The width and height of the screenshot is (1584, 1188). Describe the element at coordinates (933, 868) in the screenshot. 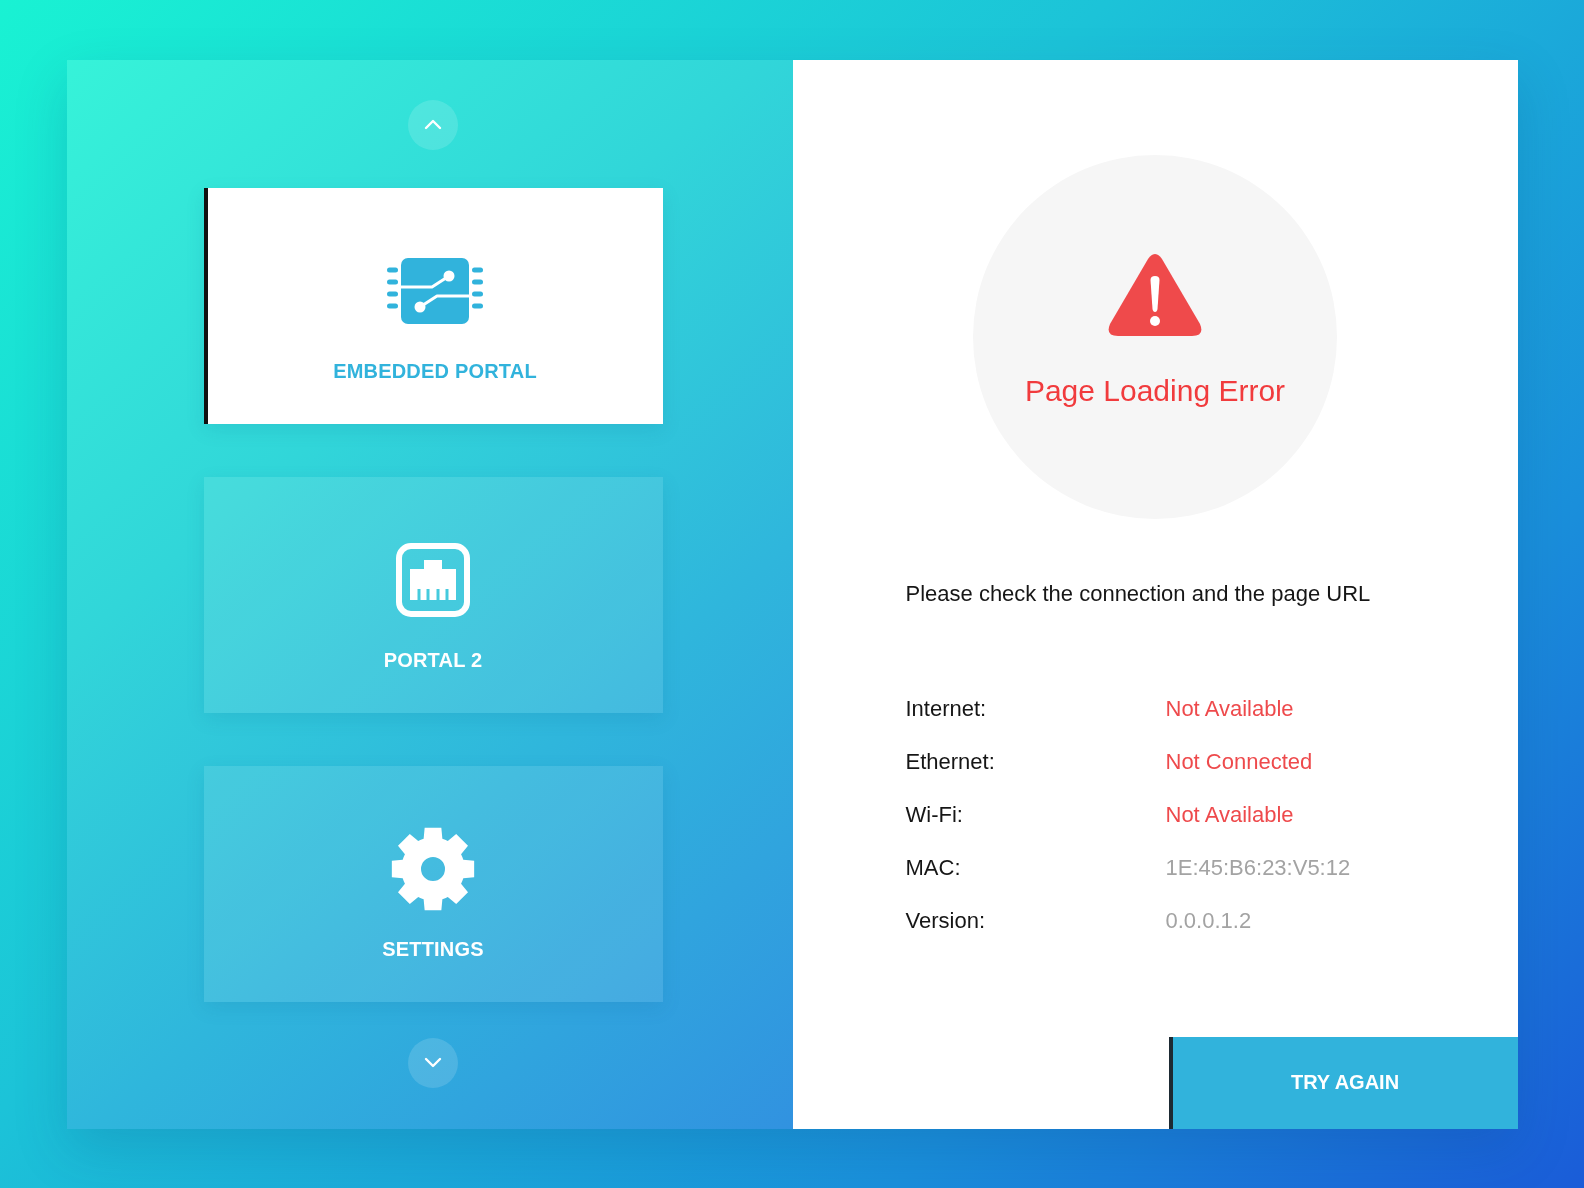

I see `status-label: MAC:` at that location.